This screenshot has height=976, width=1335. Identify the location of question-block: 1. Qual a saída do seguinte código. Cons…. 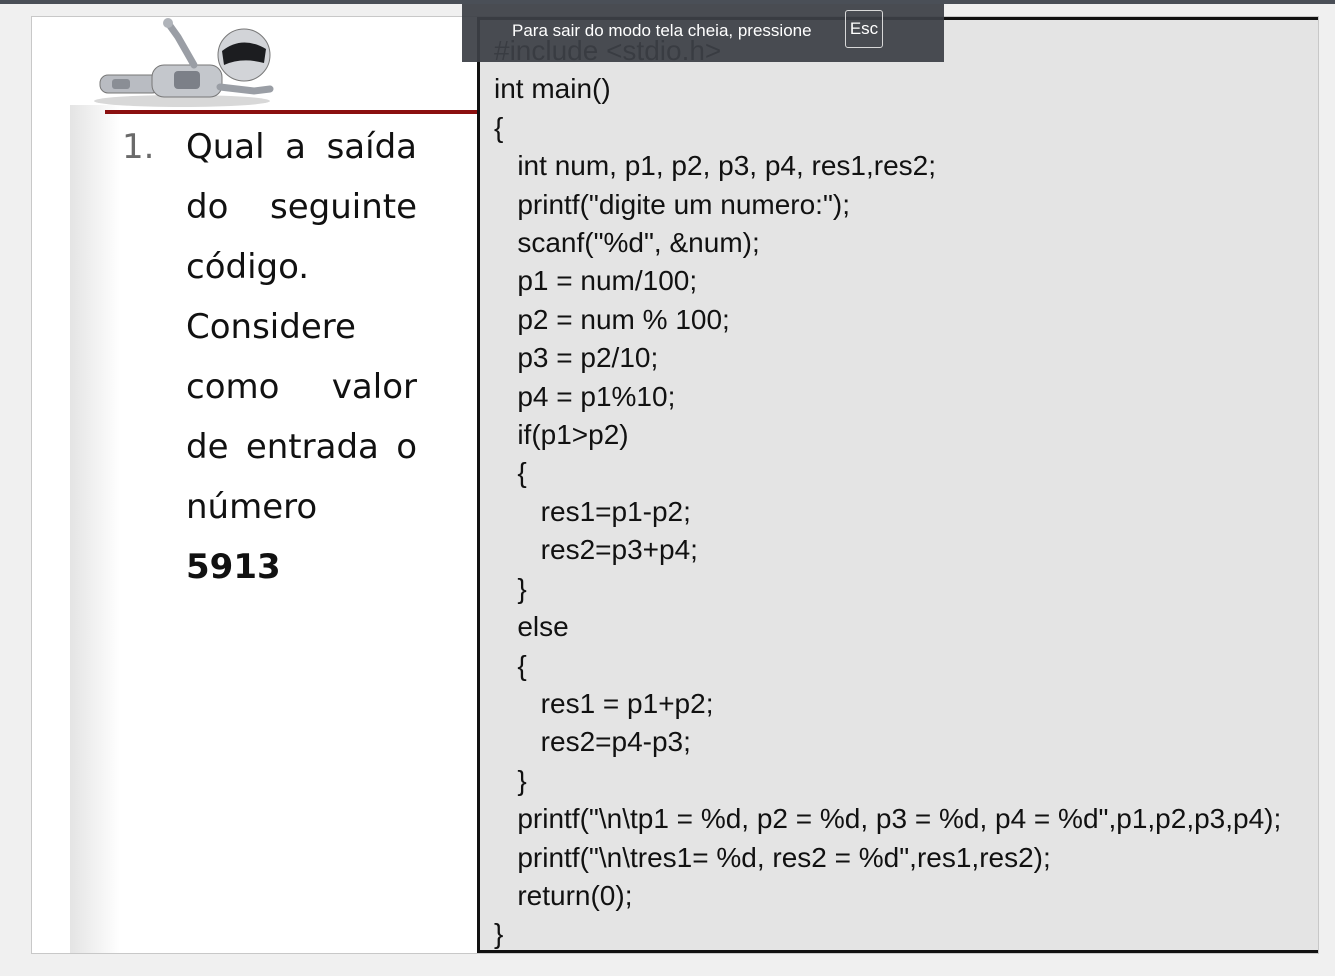
(287, 357).